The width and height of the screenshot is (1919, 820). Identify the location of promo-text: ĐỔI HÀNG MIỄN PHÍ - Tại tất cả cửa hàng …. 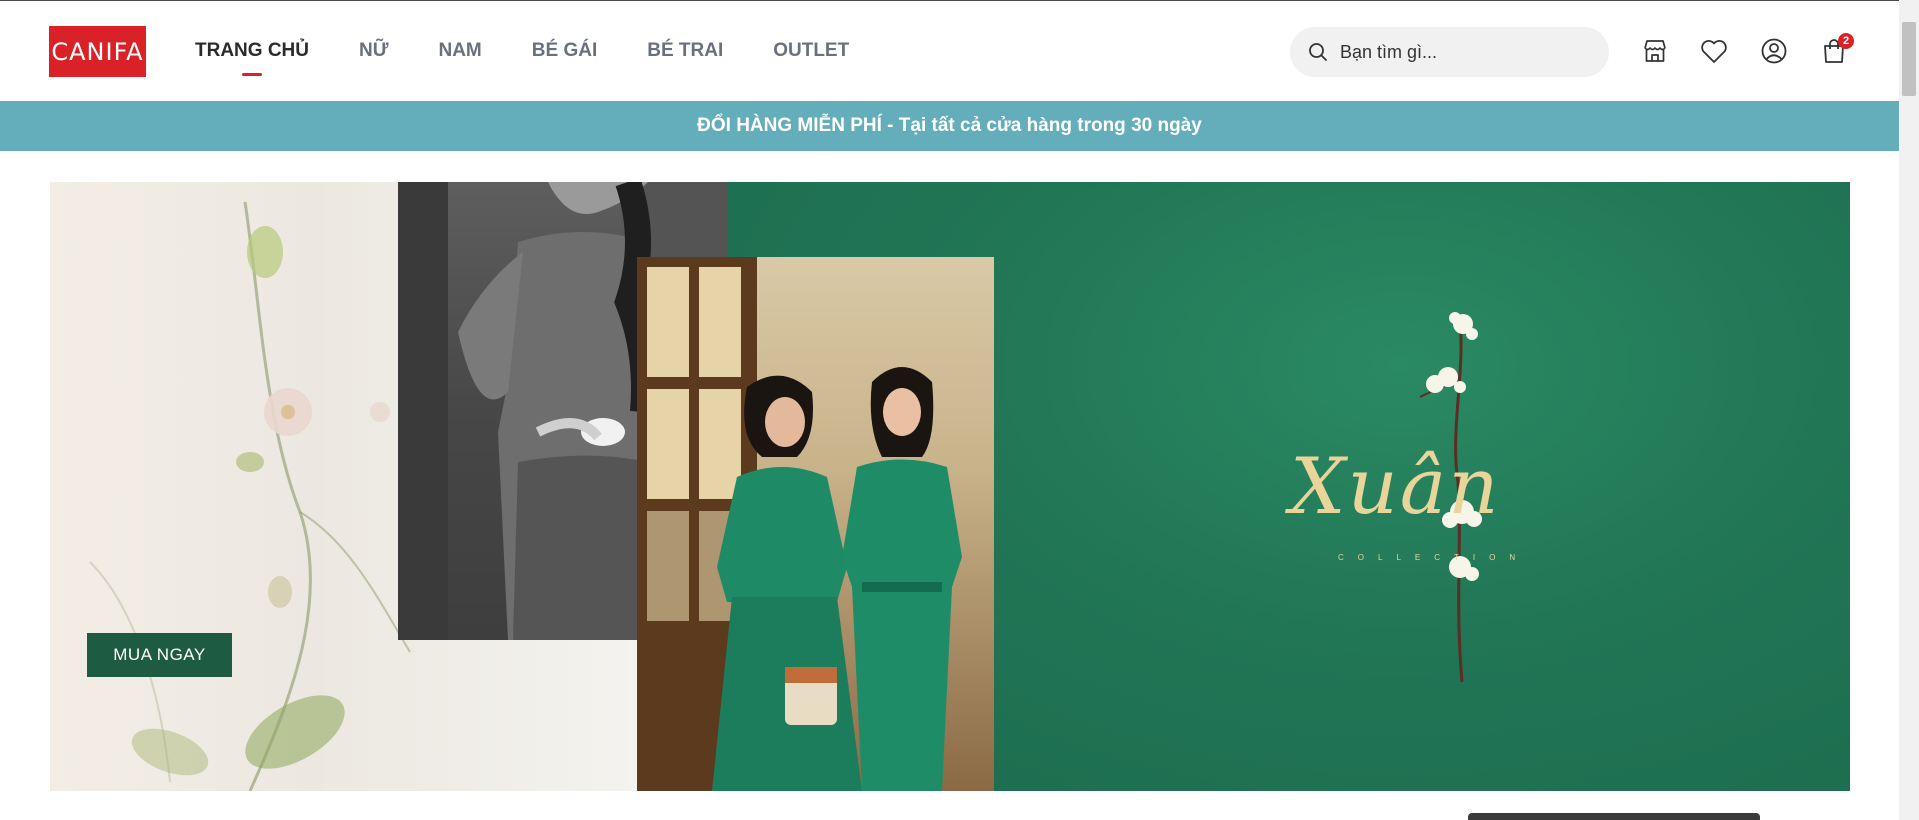
(949, 125).